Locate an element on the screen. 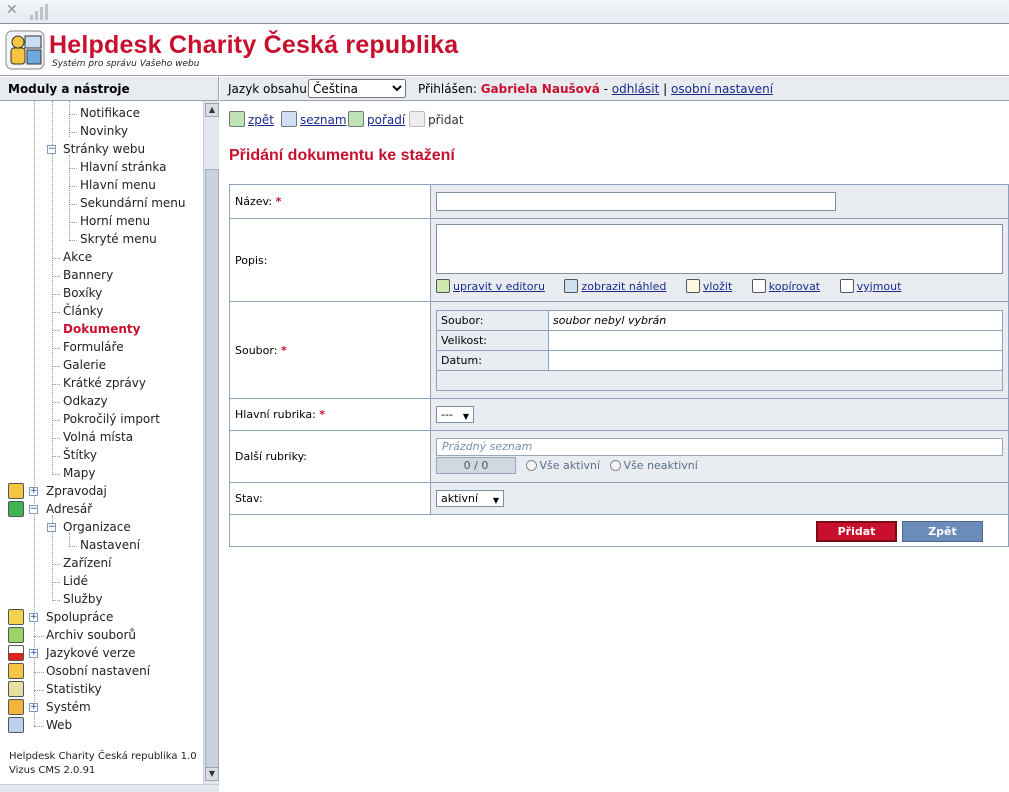  sidebar-item-web: Web is located at coordinates (59, 725).